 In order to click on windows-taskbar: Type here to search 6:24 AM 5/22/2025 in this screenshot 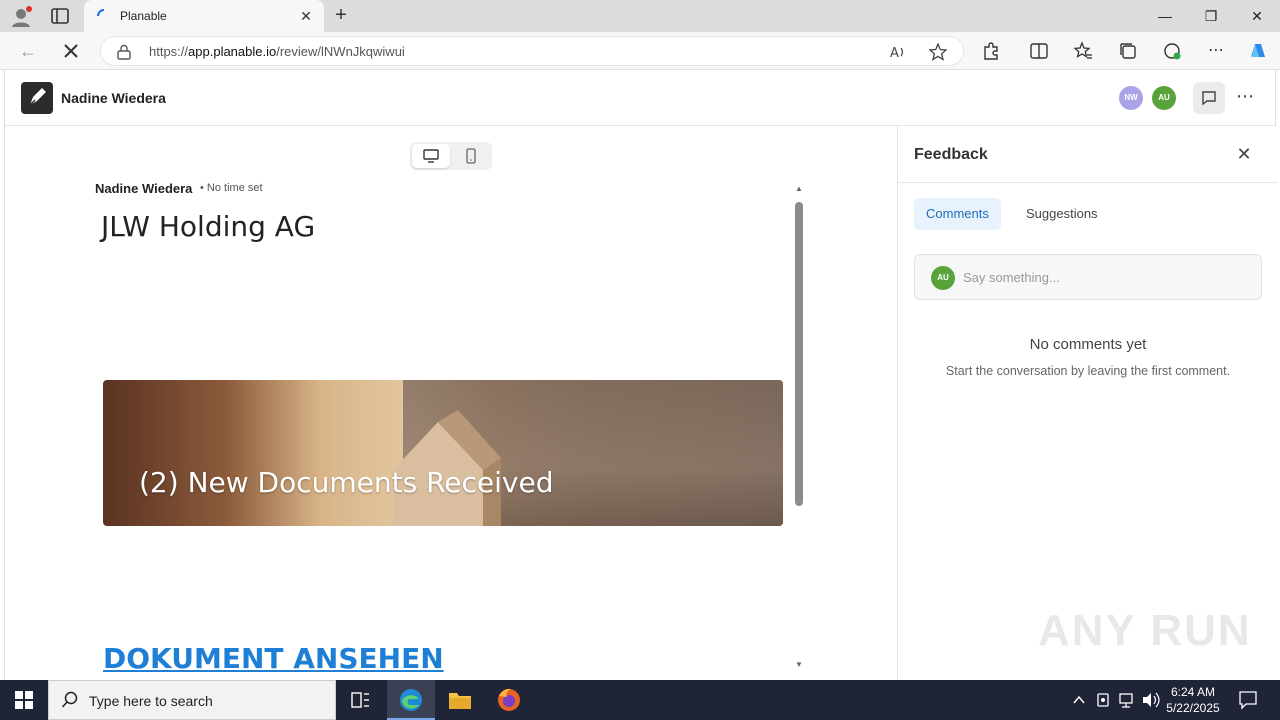, I will do `click(640, 700)`.